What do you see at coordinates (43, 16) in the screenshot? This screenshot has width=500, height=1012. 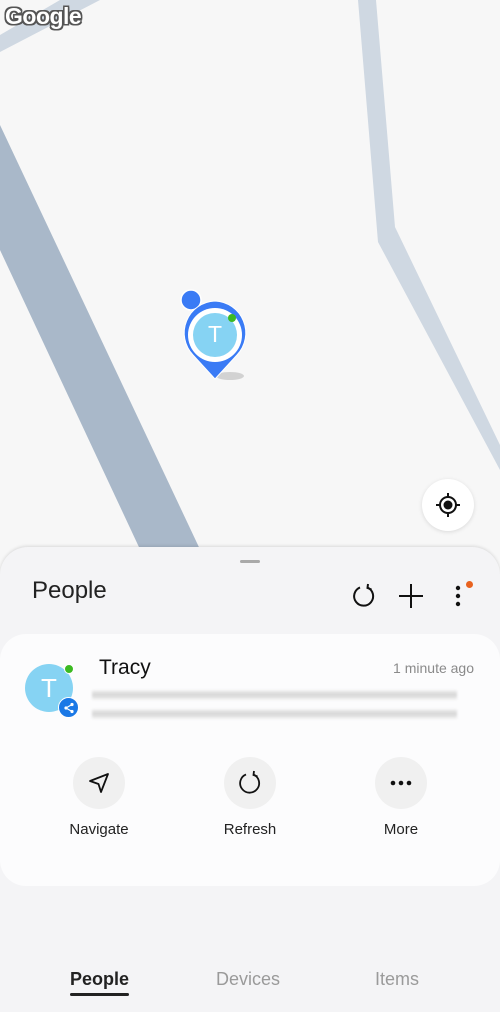 I see `google-logo: Google` at bounding box center [43, 16].